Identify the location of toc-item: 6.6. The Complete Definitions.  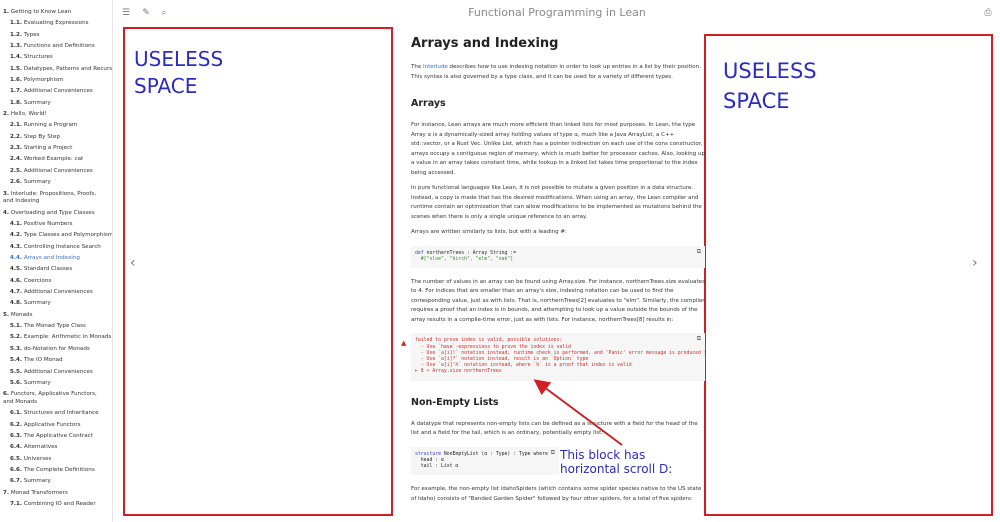
(56, 470).